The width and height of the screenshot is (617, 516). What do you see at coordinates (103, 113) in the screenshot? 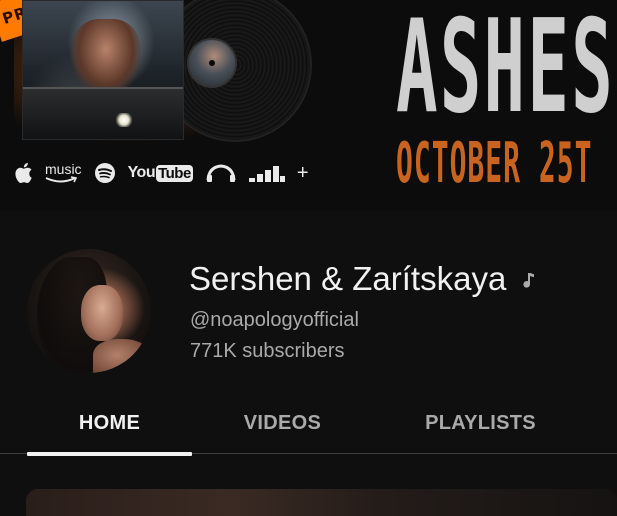
I see `cover-car` at bounding box center [103, 113].